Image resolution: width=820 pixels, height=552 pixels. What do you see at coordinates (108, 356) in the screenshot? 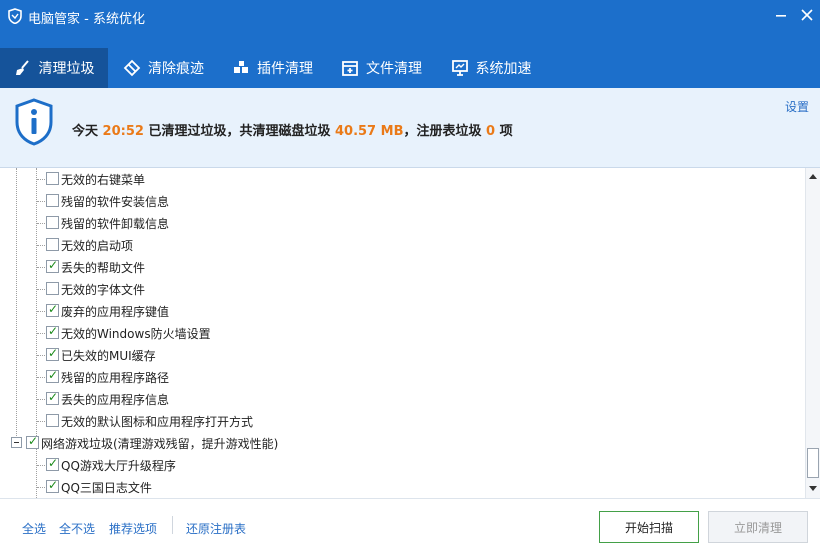
I see `item-label: 已失效的MUI缓存` at bounding box center [108, 356].